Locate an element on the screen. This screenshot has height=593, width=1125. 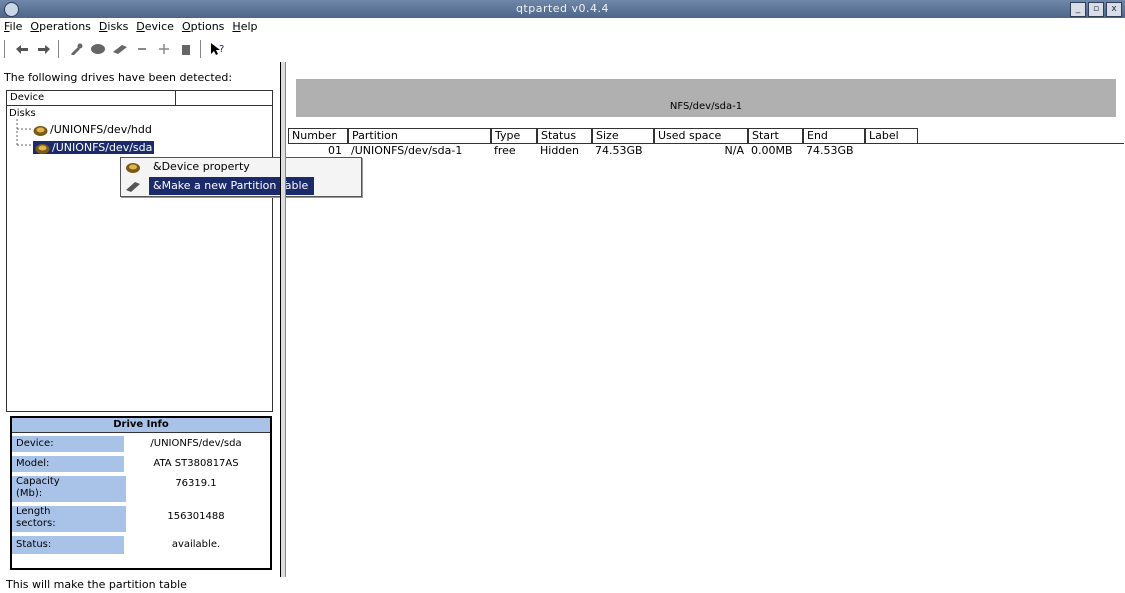
detected-drives-label: The following drives have been detected: is located at coordinates (118, 77).